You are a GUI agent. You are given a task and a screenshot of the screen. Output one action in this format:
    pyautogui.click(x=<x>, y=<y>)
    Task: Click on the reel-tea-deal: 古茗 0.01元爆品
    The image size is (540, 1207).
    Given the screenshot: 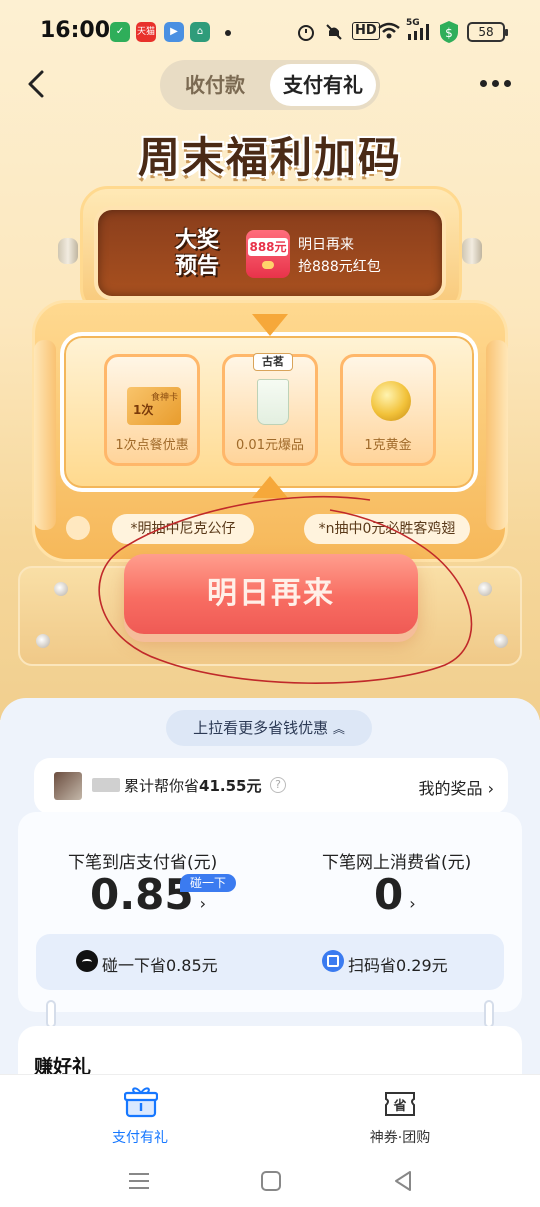 What is the action you would take?
    pyautogui.click(x=270, y=409)
    